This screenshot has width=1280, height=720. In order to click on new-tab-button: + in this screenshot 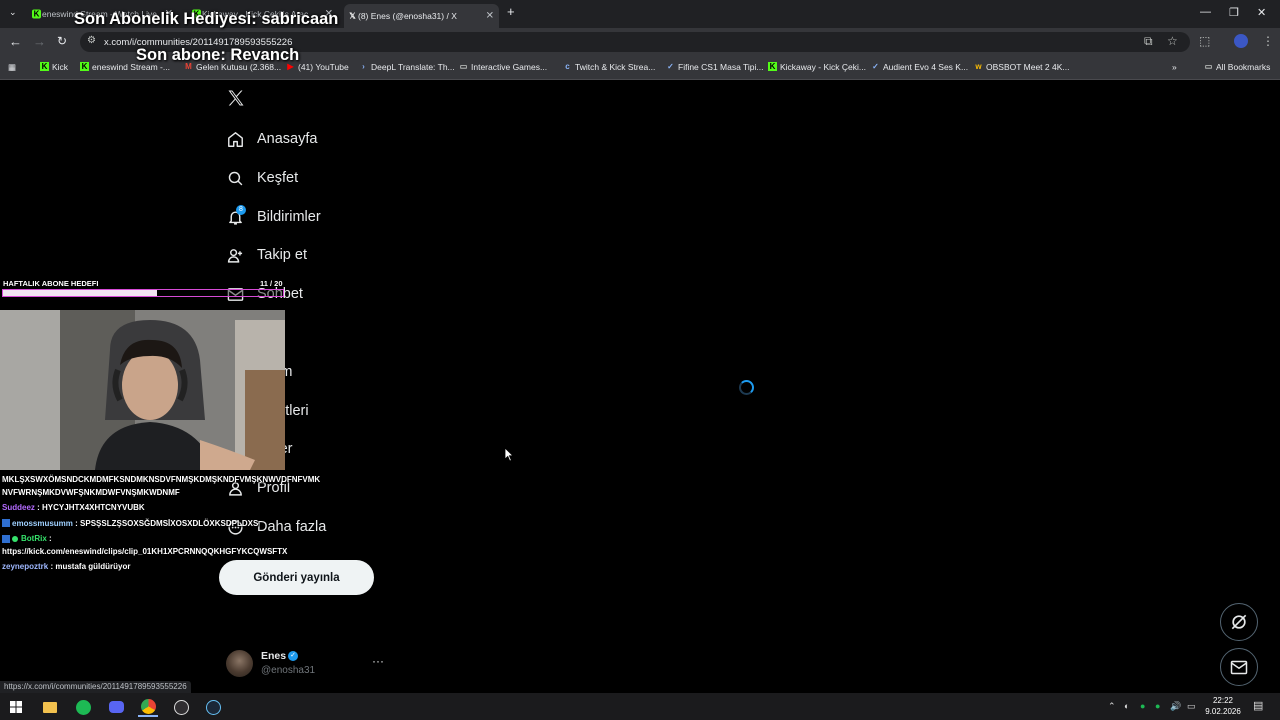, I will do `click(511, 11)`.